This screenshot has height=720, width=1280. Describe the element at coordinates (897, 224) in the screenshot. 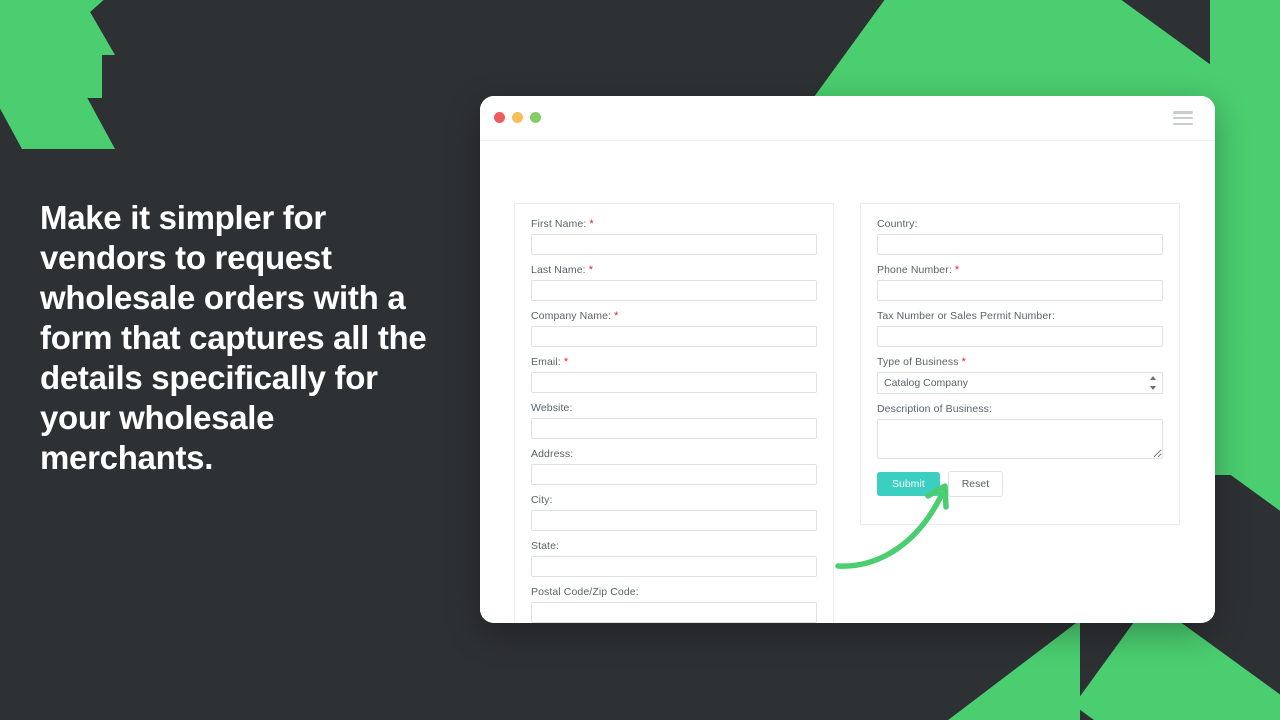

I see `field-label-text: Country:` at that location.